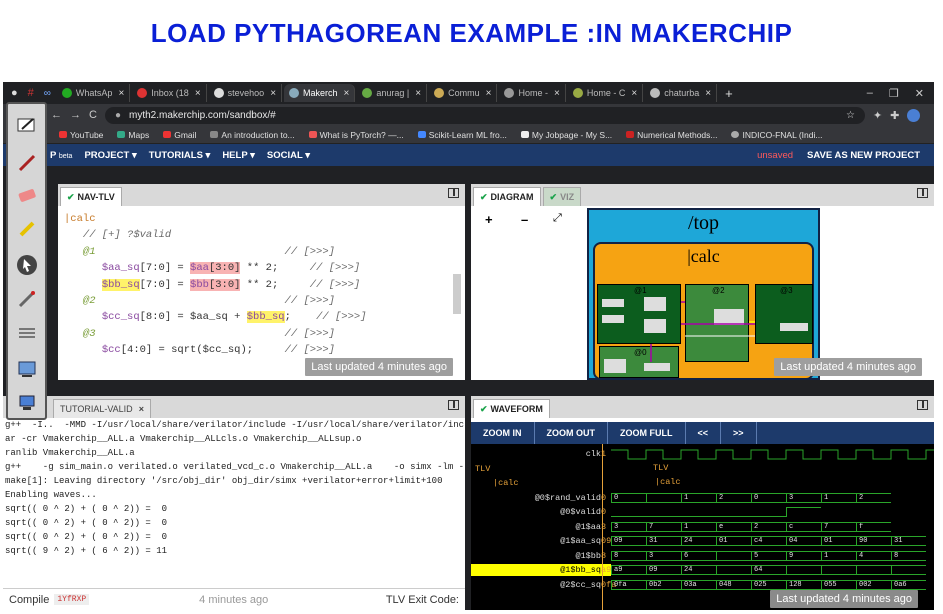 The image size is (943, 614). What do you see at coordinates (27, 195) in the screenshot?
I see `eraser-icon` at bounding box center [27, 195].